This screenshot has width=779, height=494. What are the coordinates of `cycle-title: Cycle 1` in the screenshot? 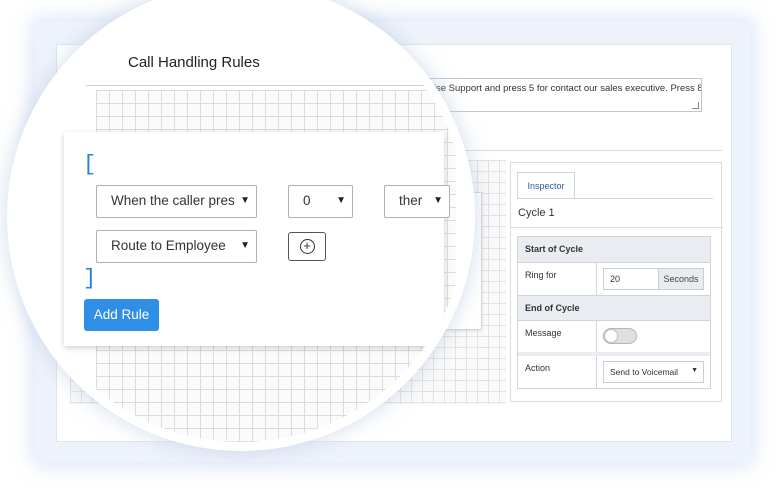 It's located at (536, 213).